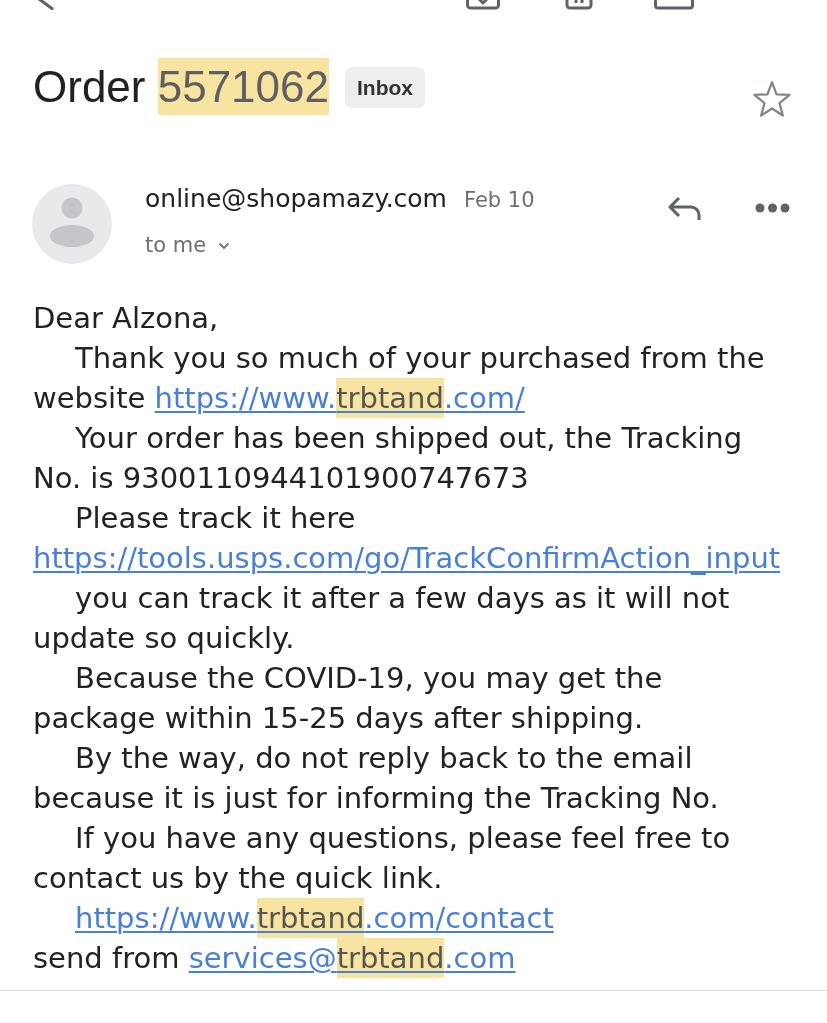 The width and height of the screenshot is (827, 1023). I want to click on chevron-icon, so click(224, 246).